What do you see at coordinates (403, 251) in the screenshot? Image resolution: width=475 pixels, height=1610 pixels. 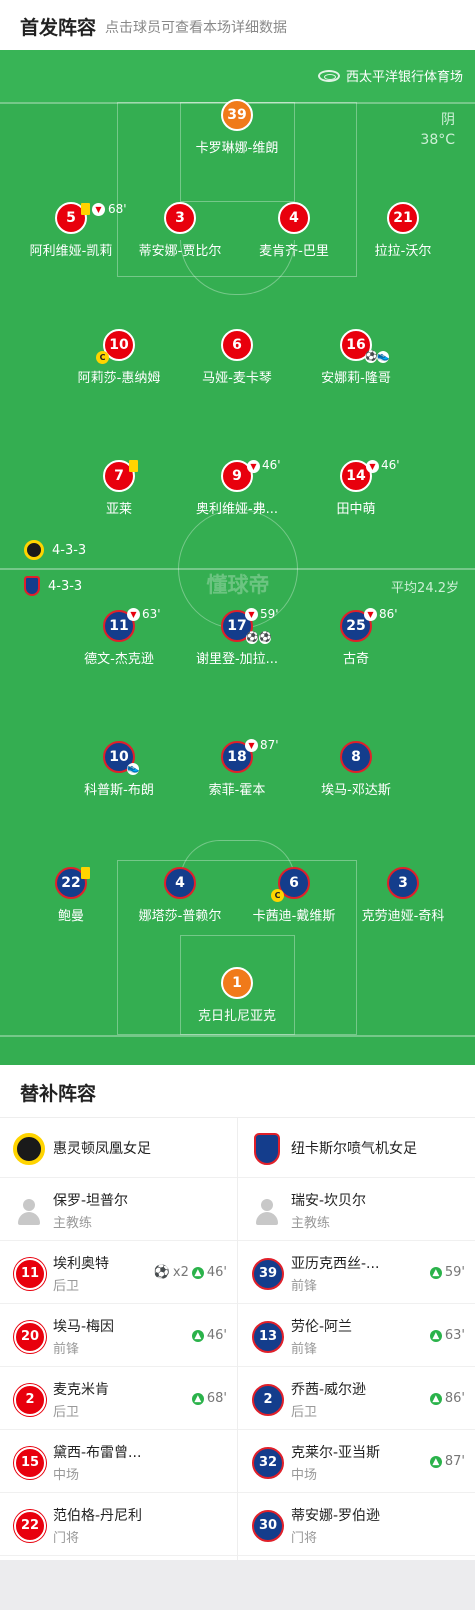 I see `player-name: 拉拉-沃尔` at bounding box center [403, 251].